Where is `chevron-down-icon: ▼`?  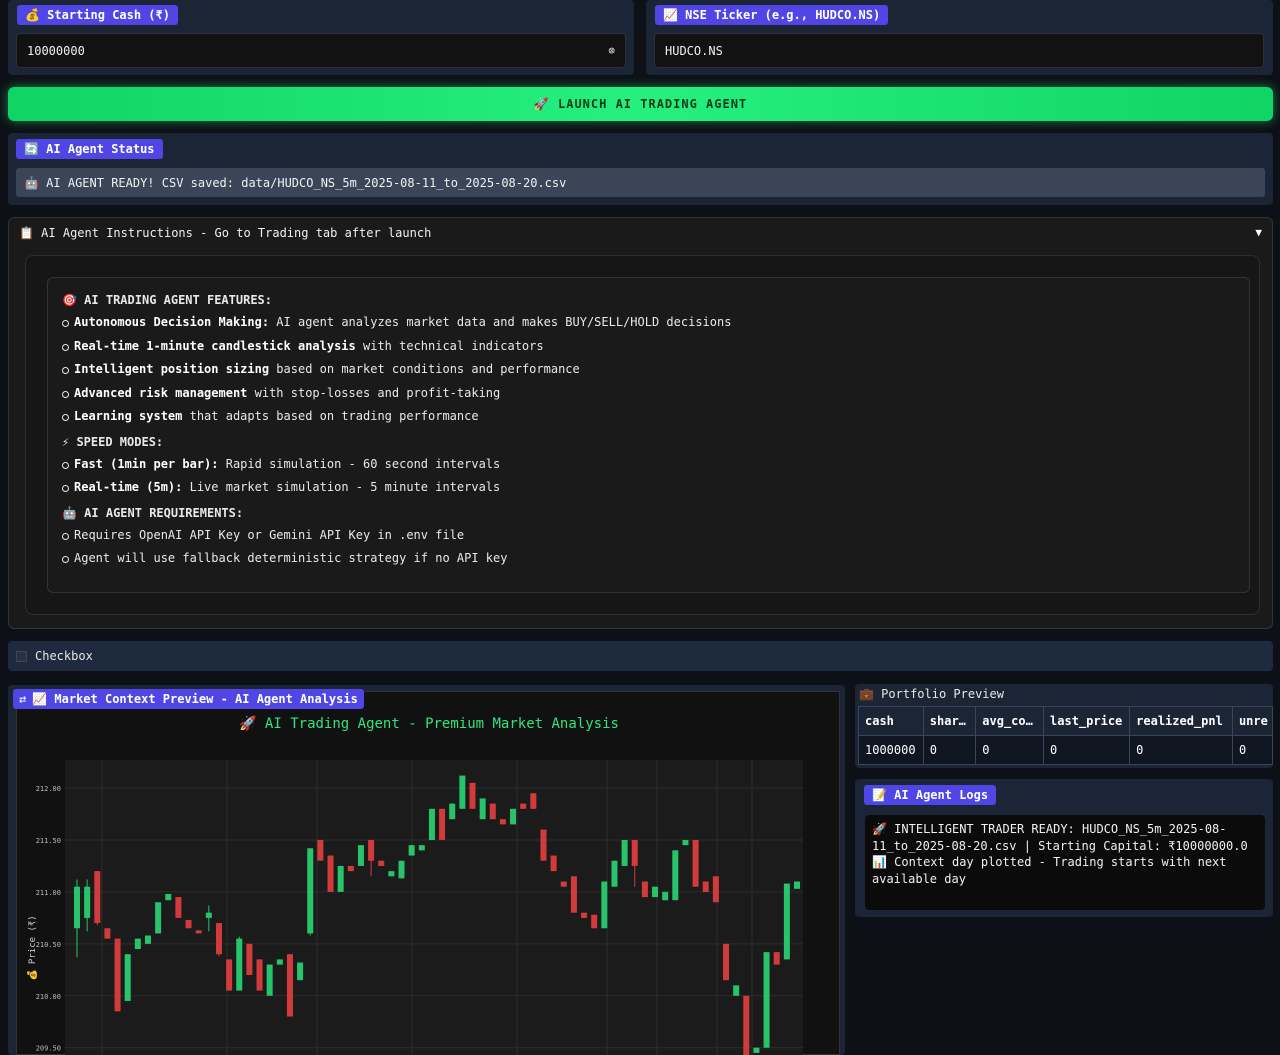
chevron-down-icon: ▼ is located at coordinates (1258, 232).